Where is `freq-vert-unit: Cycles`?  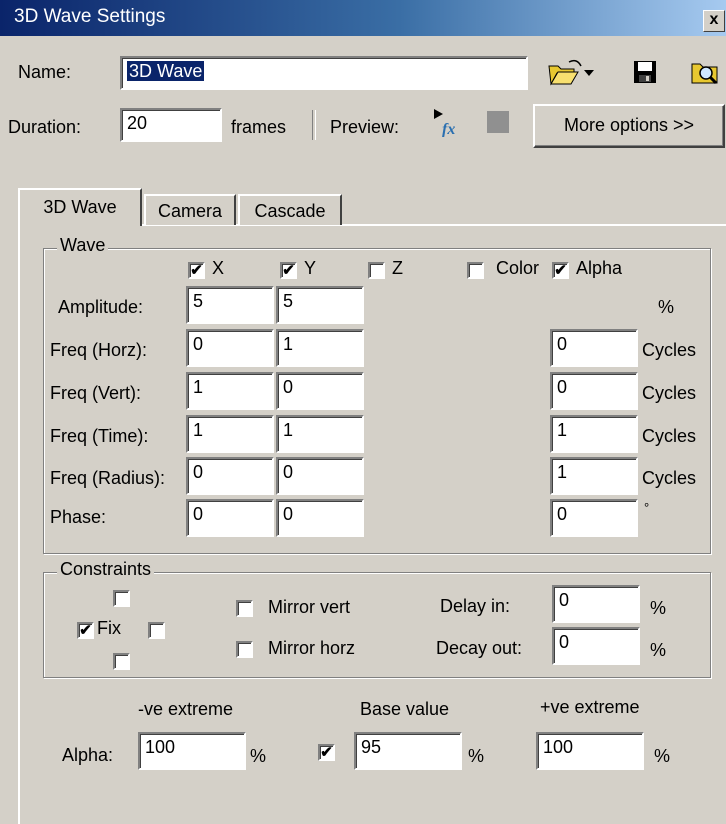
freq-vert-unit: Cycles is located at coordinates (669, 393).